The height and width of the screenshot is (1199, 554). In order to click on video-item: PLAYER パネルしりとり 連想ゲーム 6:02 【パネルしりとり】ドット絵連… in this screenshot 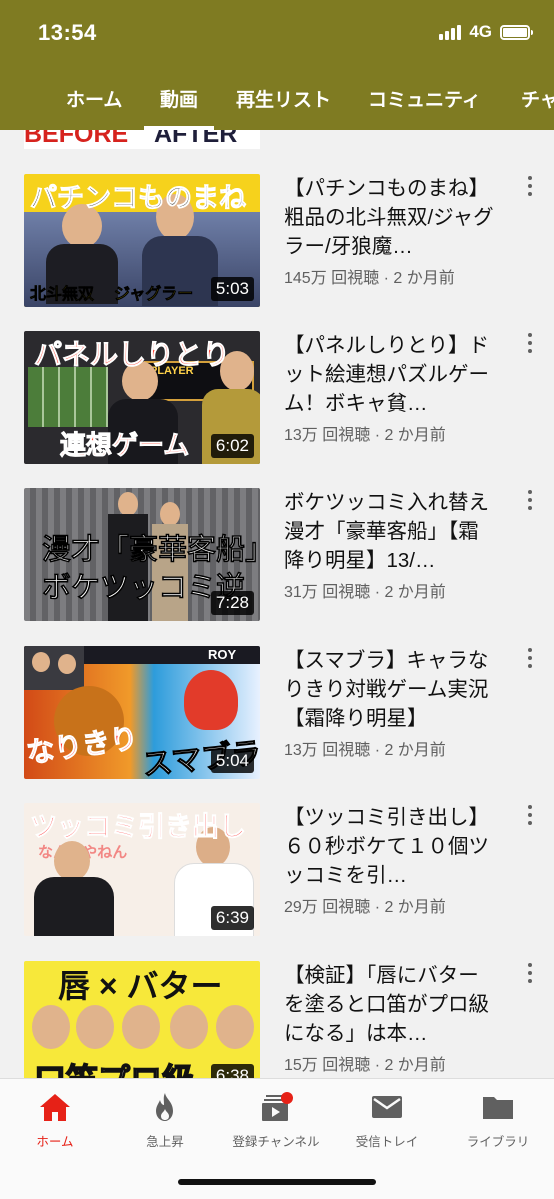, I will do `click(277, 398)`.